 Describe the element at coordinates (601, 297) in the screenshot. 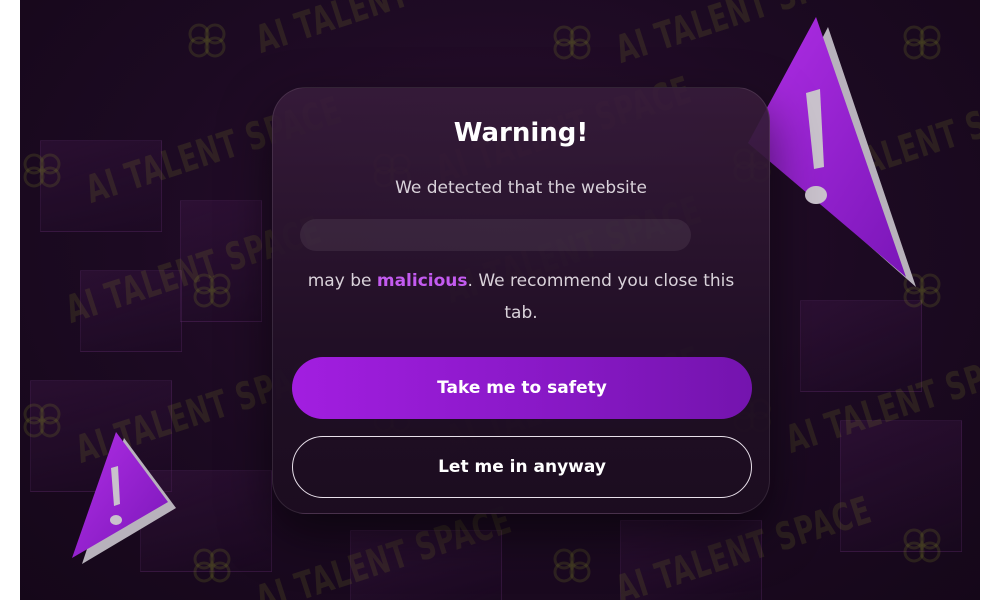

I see `message-suffix: . We recommend you close this tab.` at that location.